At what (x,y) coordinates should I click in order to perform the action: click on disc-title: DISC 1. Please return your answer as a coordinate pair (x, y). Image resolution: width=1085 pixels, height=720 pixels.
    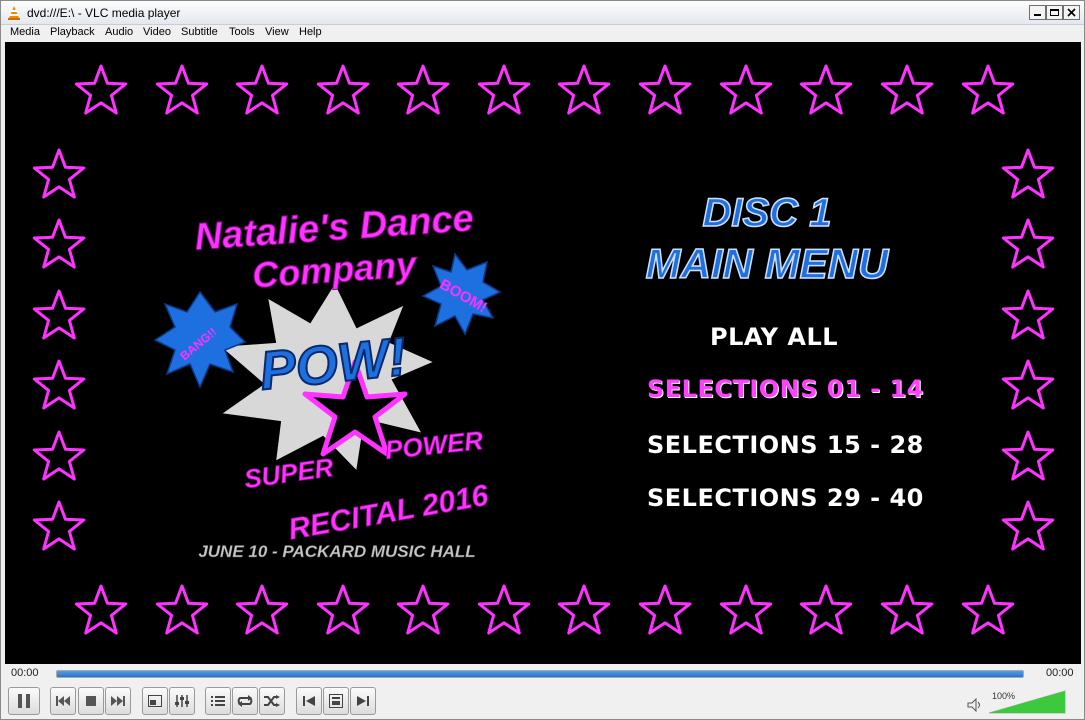
    Looking at the image, I should click on (767, 213).